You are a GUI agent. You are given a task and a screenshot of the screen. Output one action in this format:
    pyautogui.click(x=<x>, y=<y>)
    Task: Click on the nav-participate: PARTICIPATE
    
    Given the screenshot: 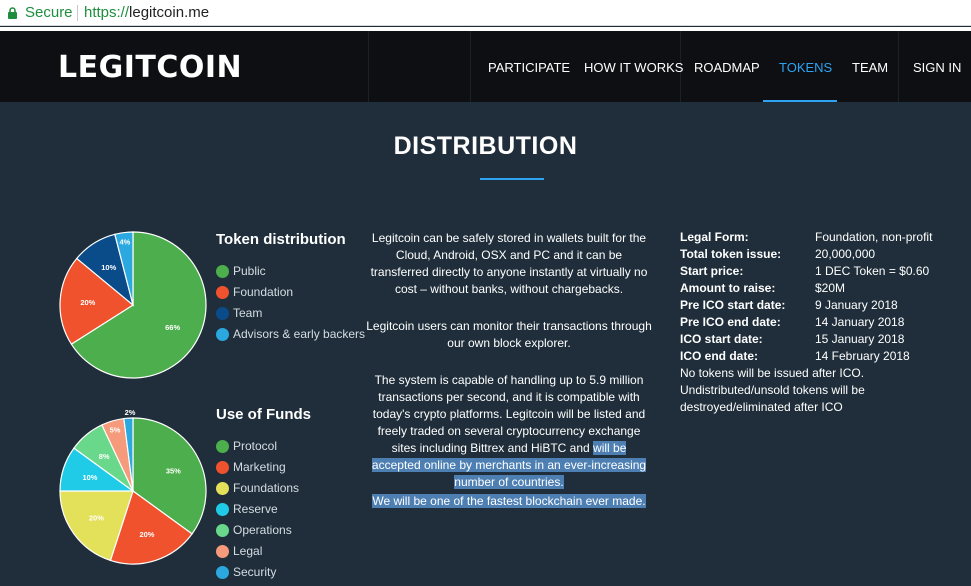 What is the action you would take?
    pyautogui.click(x=529, y=67)
    